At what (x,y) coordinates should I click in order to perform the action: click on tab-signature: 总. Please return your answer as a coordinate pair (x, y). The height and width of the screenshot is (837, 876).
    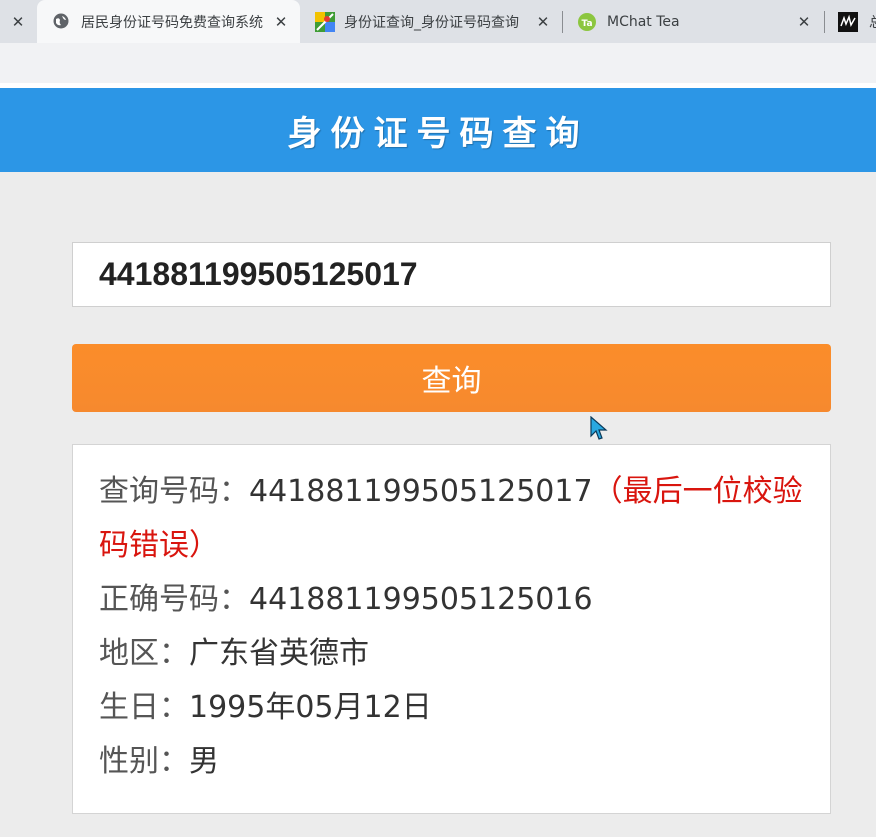
    Looking at the image, I should click on (850, 21).